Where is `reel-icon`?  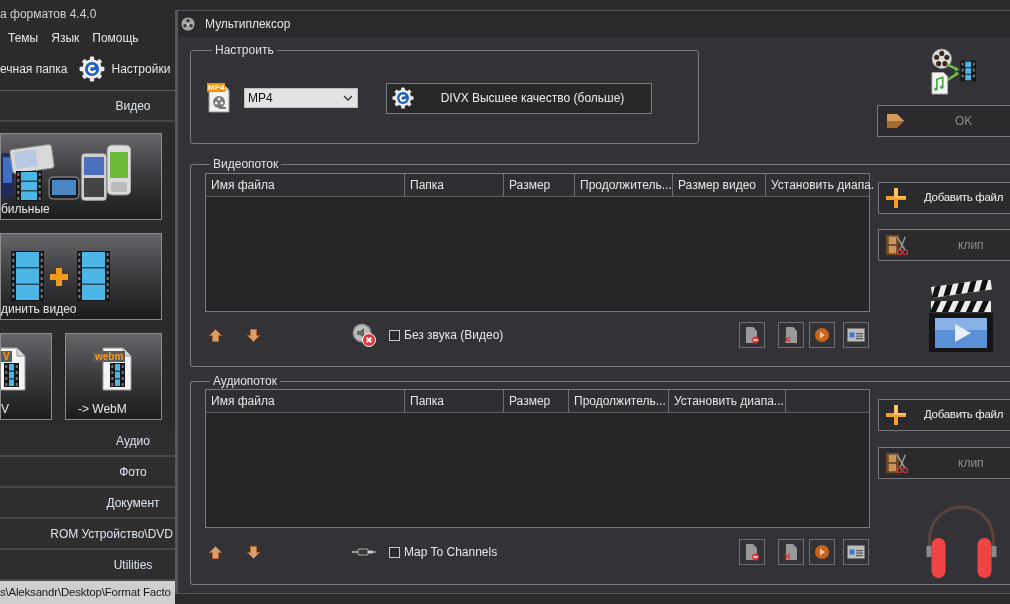 reel-icon is located at coordinates (188, 24).